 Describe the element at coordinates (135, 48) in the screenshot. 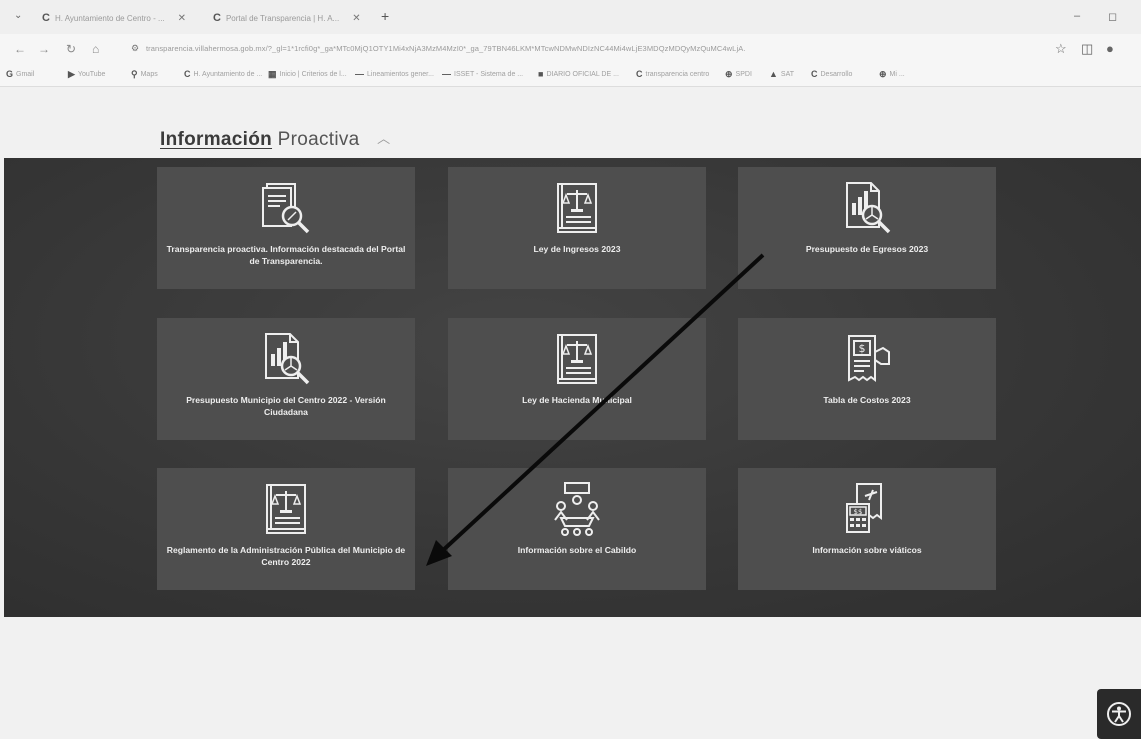

I see `site-info-icon: ⚙` at that location.